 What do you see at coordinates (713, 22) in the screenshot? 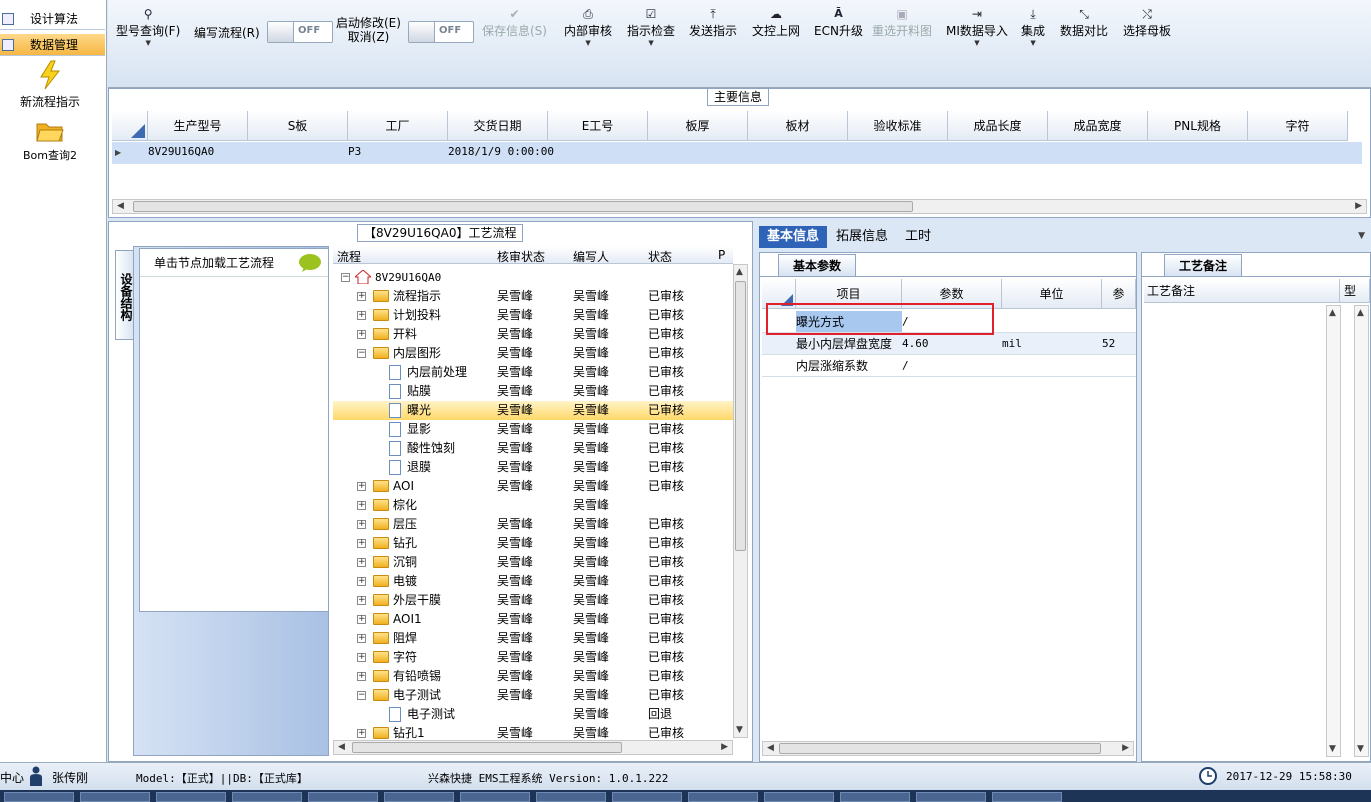
I see `send-instruction-button: ⤒ 发送指示` at bounding box center [713, 22].